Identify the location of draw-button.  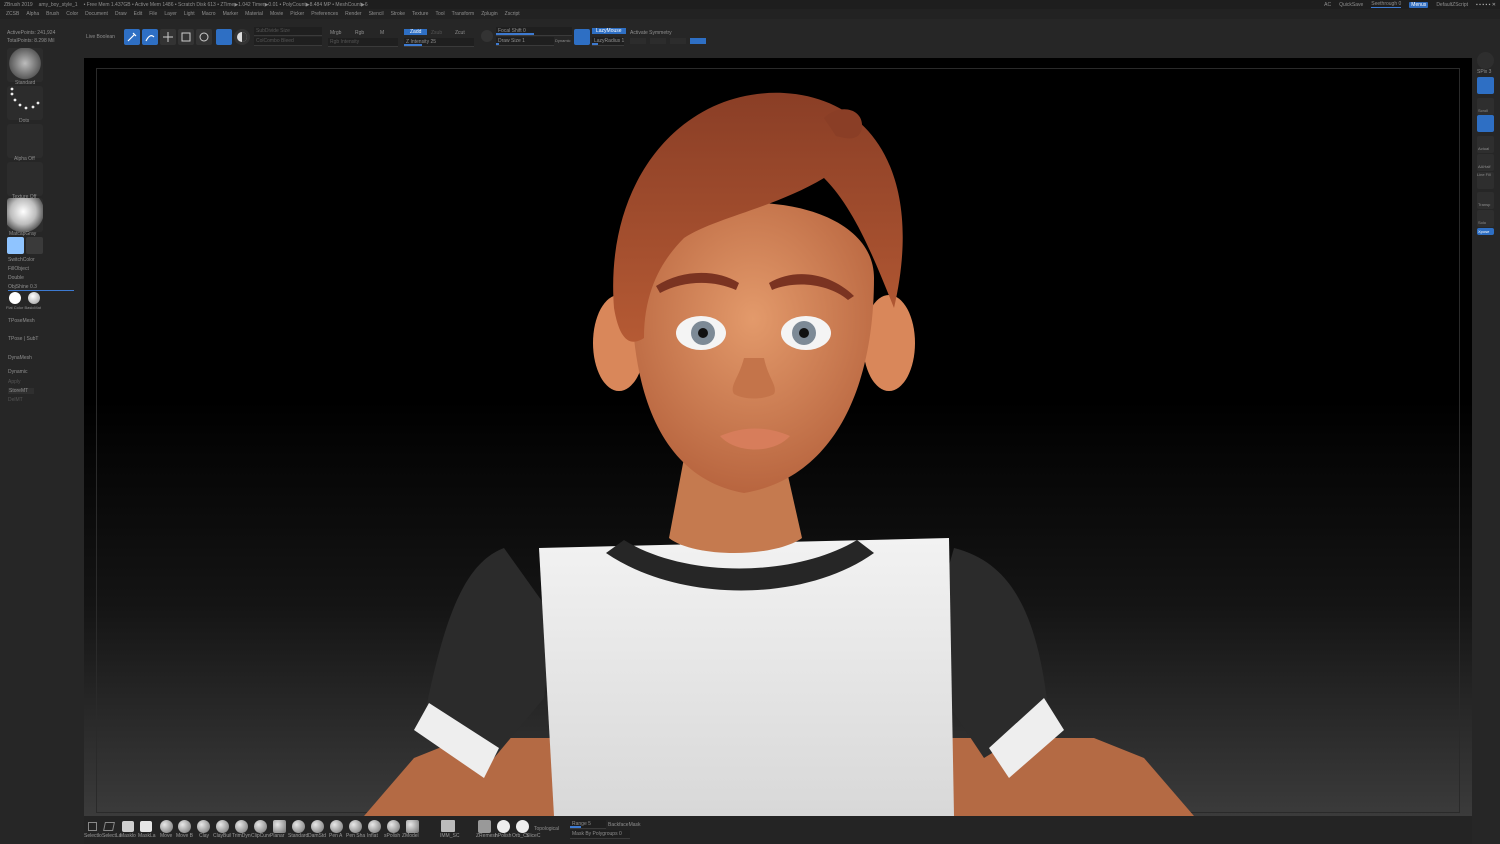
(150, 37).